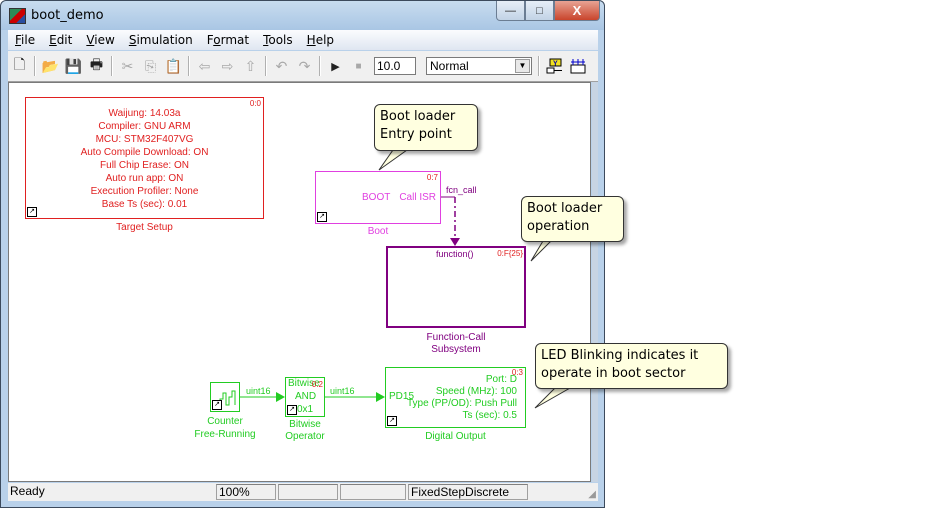  Describe the element at coordinates (395, 66) in the screenshot. I see `stop-time-input` at that location.